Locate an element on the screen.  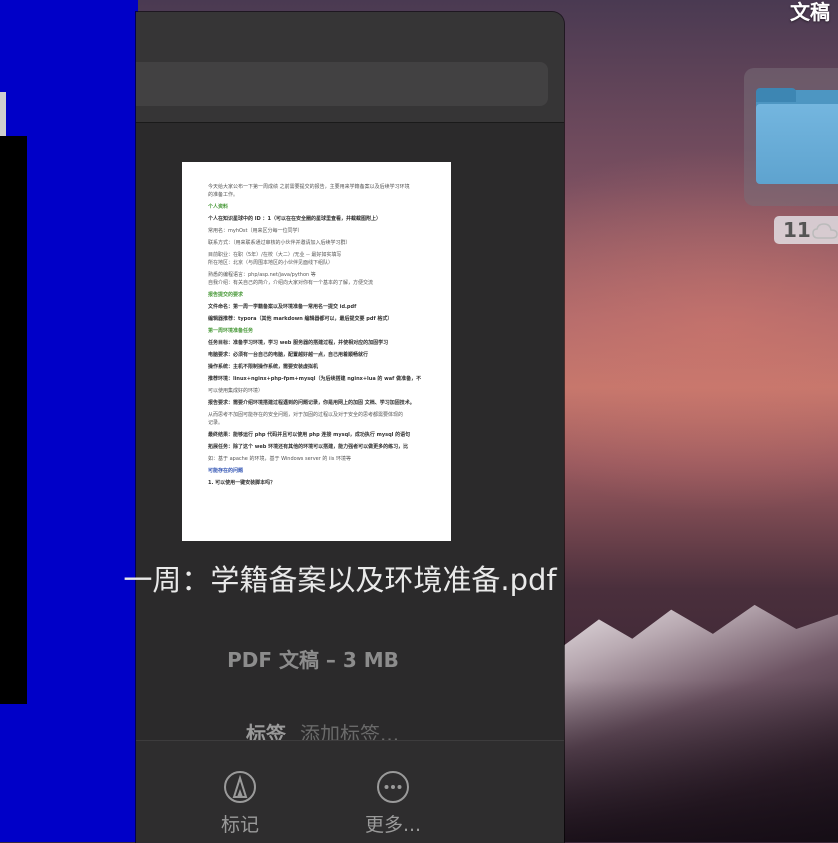
search-field is located at coordinates (342, 84).